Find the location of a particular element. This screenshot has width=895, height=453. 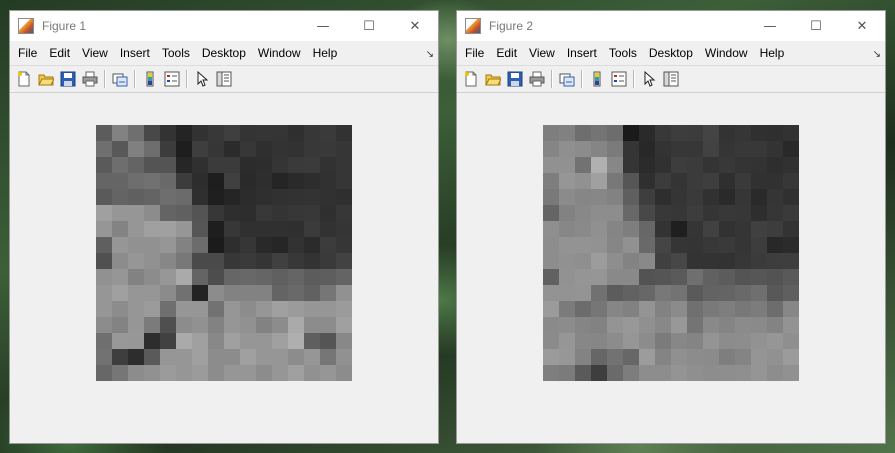

window-title: Figure 2 is located at coordinates (511, 26).